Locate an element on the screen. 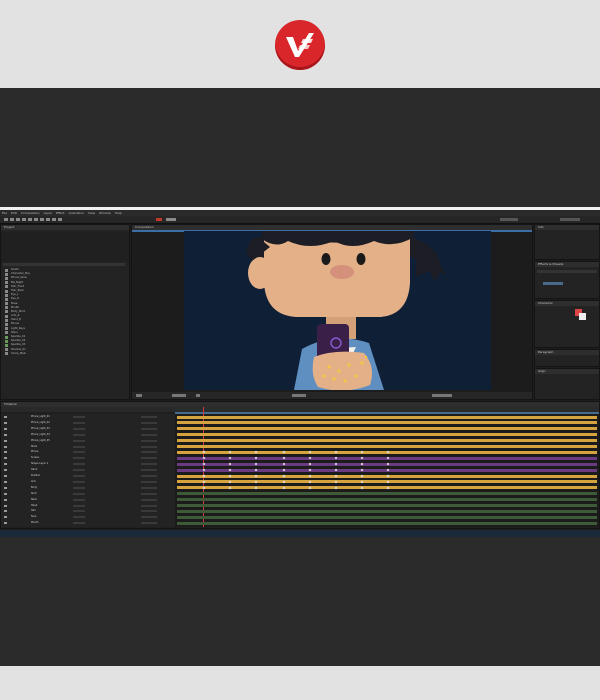  hand-tool-icon is located at coordinates (12, 219).